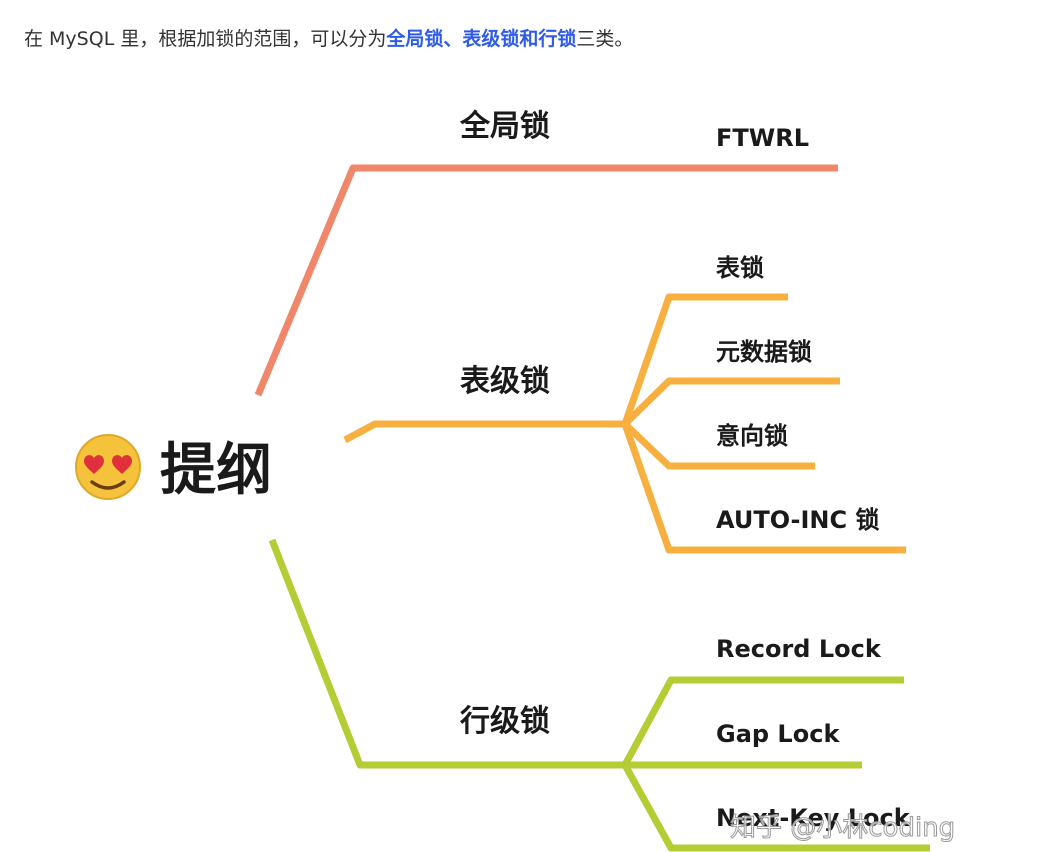 The width and height of the screenshot is (1037, 852). What do you see at coordinates (778, 734) in the screenshot?
I see `leaf-label-gap-lock: Gap Lock` at bounding box center [778, 734].